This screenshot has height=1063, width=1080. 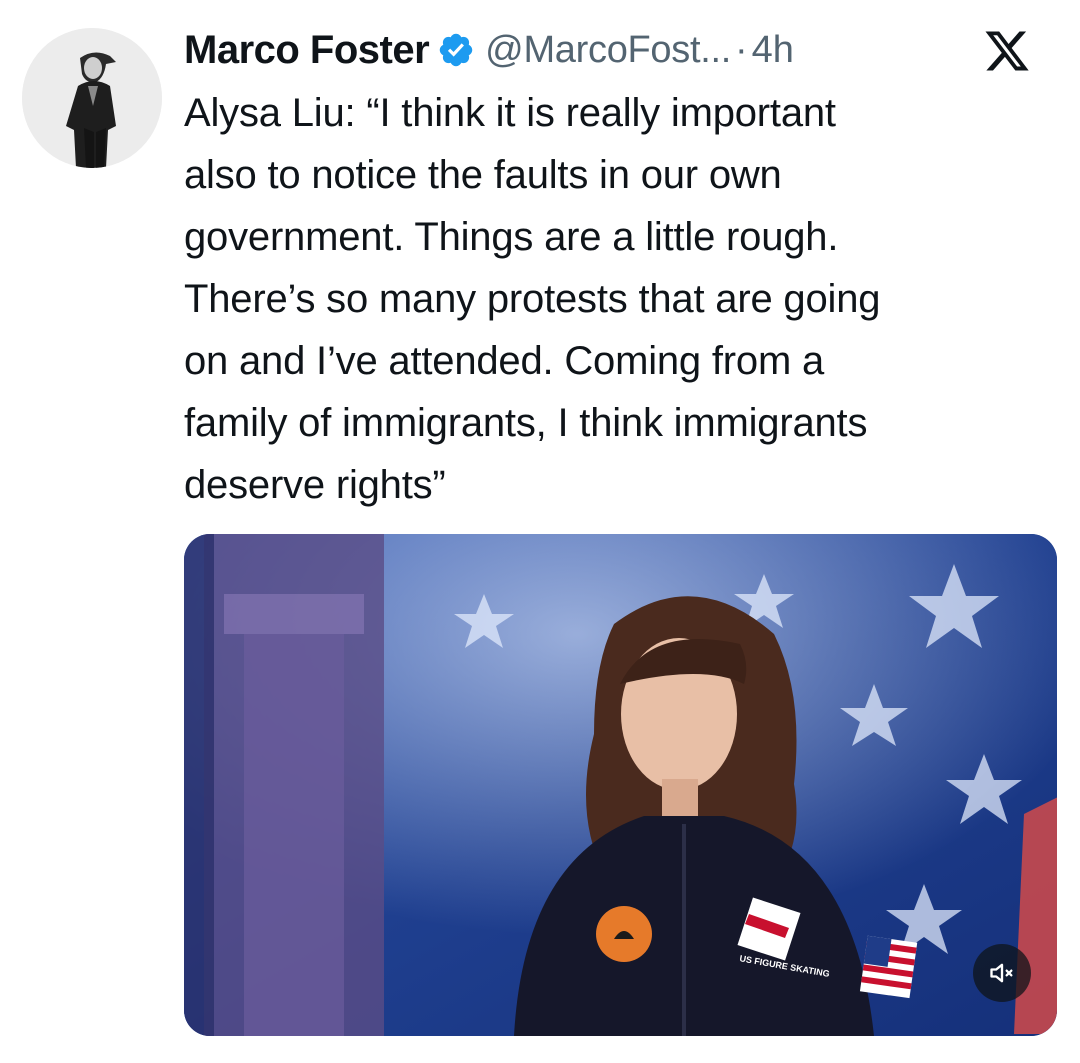 I want to click on speaker-muted-icon, so click(x=1001, y=973).